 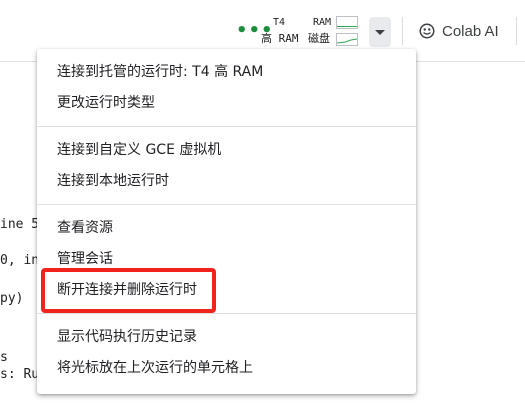 I want to click on caret-down-icon, so click(x=380, y=32).